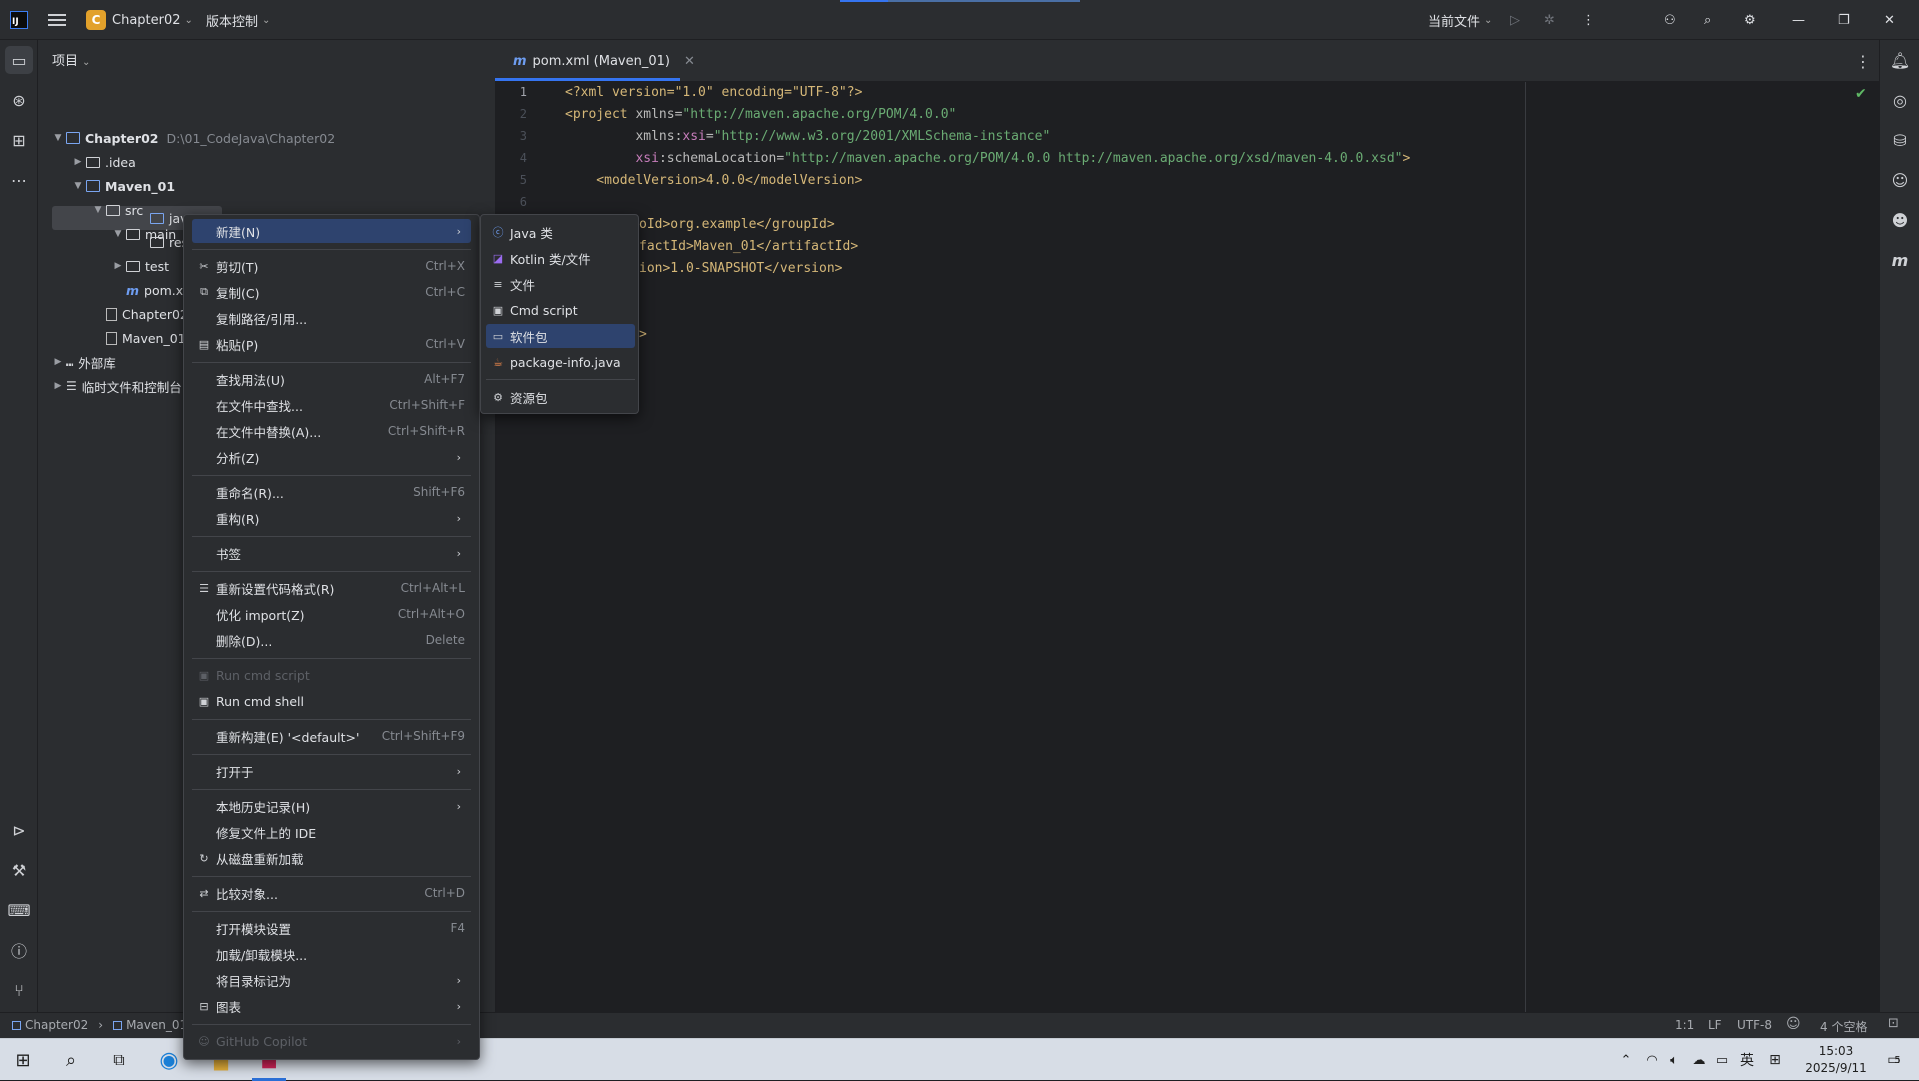 Image resolution: width=1919 pixels, height=1081 pixels. I want to click on menu-item-reload-from-disk: ↻ 从磁盘重新加载, so click(331, 858).